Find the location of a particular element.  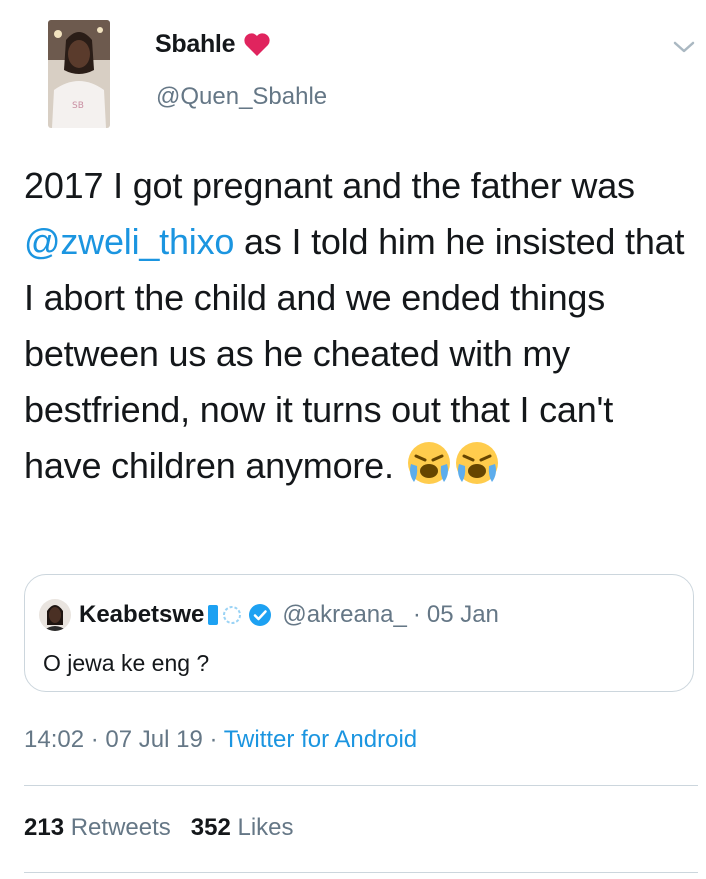

author-display-name: Sbahle is located at coordinates (195, 44).